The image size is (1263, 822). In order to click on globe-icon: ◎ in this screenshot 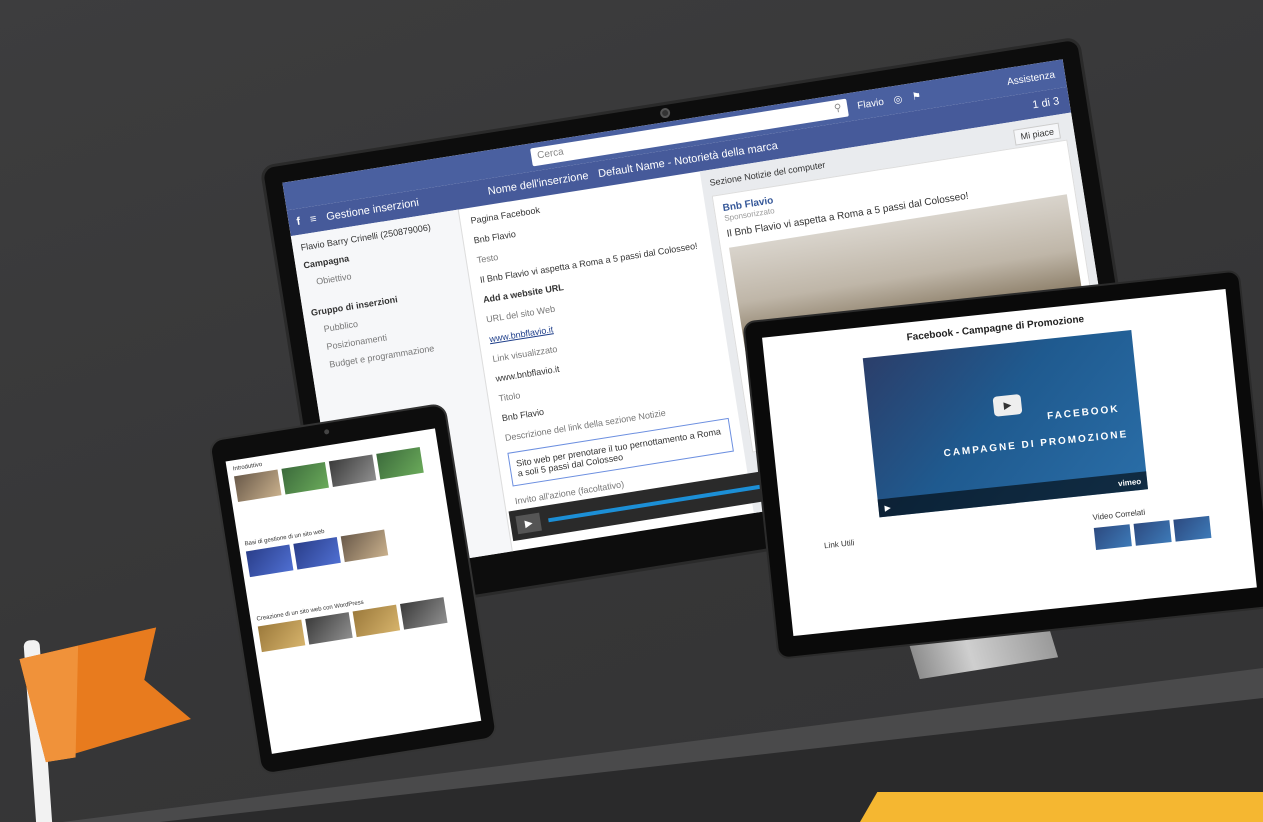, I will do `click(898, 99)`.